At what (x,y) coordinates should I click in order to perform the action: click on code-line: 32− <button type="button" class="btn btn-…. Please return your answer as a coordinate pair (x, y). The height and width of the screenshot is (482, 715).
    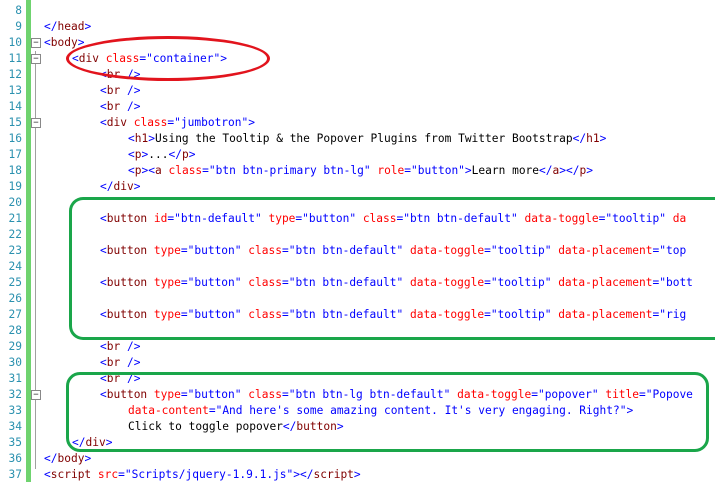
    Looking at the image, I should click on (357, 395).